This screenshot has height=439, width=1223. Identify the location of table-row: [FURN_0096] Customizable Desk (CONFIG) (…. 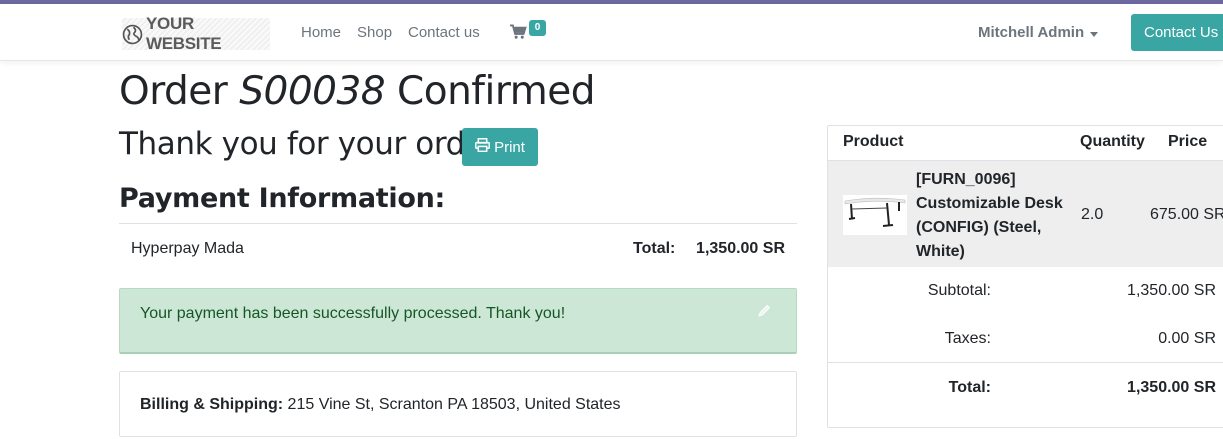
(1025, 213).